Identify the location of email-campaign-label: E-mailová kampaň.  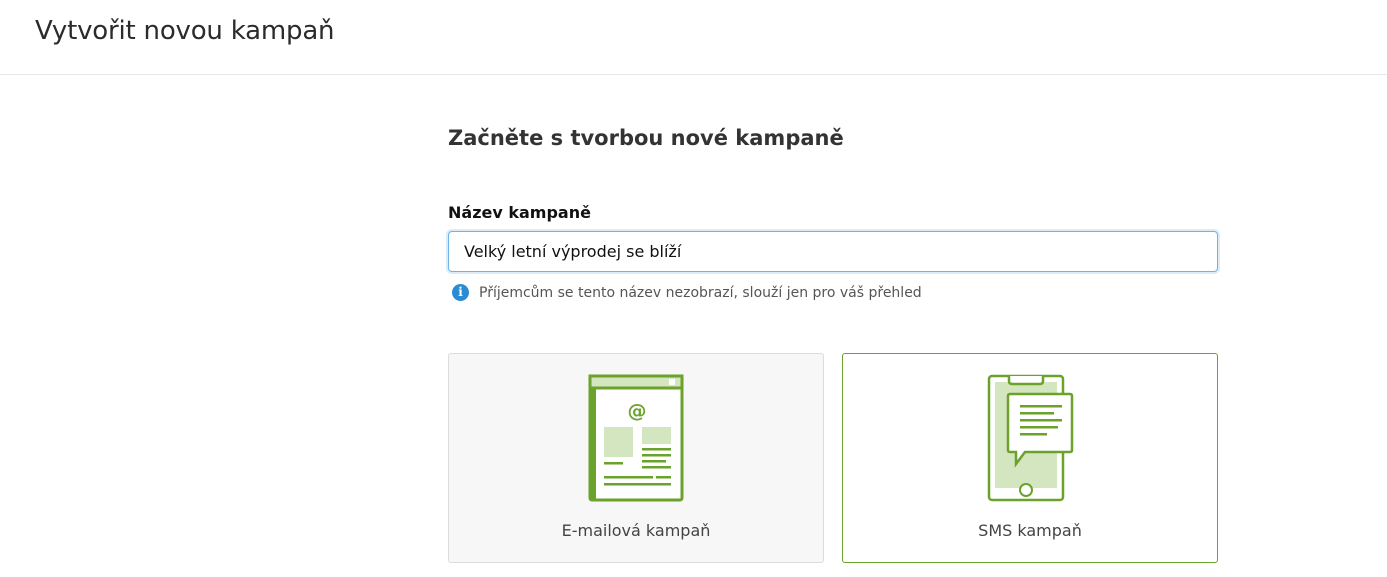
(636, 530).